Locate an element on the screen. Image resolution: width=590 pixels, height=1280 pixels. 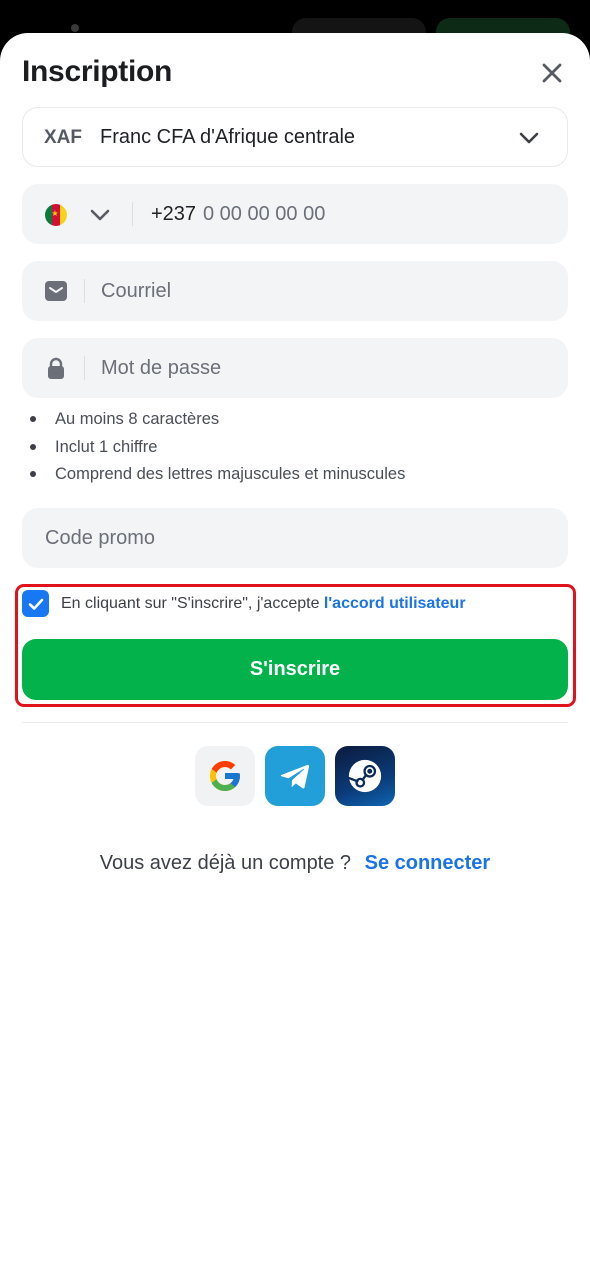
steam-login-button is located at coordinates (365, 776).